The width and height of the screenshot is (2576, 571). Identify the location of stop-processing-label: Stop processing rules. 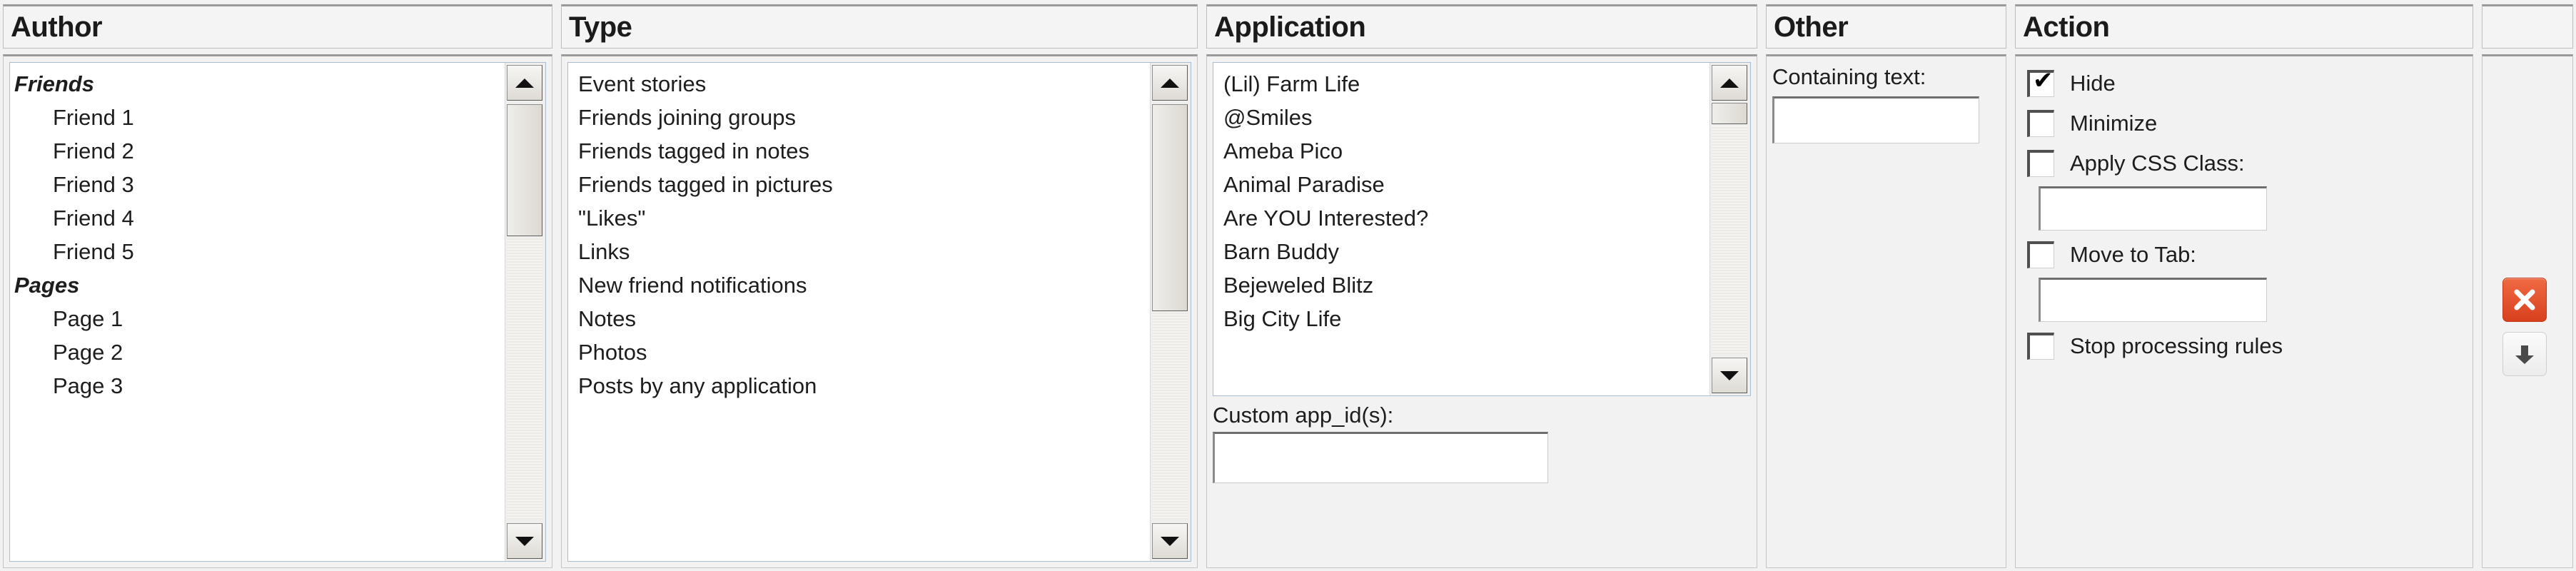
(2176, 345).